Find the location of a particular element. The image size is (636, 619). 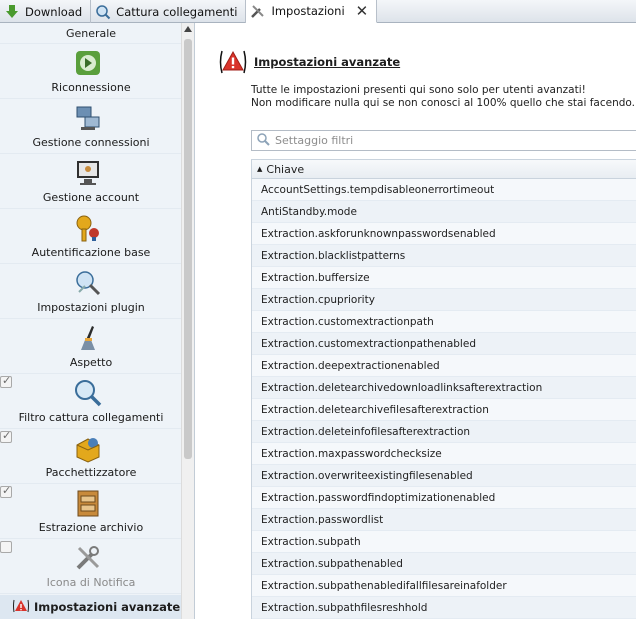

connection-manager-icon is located at coordinates (88, 118).